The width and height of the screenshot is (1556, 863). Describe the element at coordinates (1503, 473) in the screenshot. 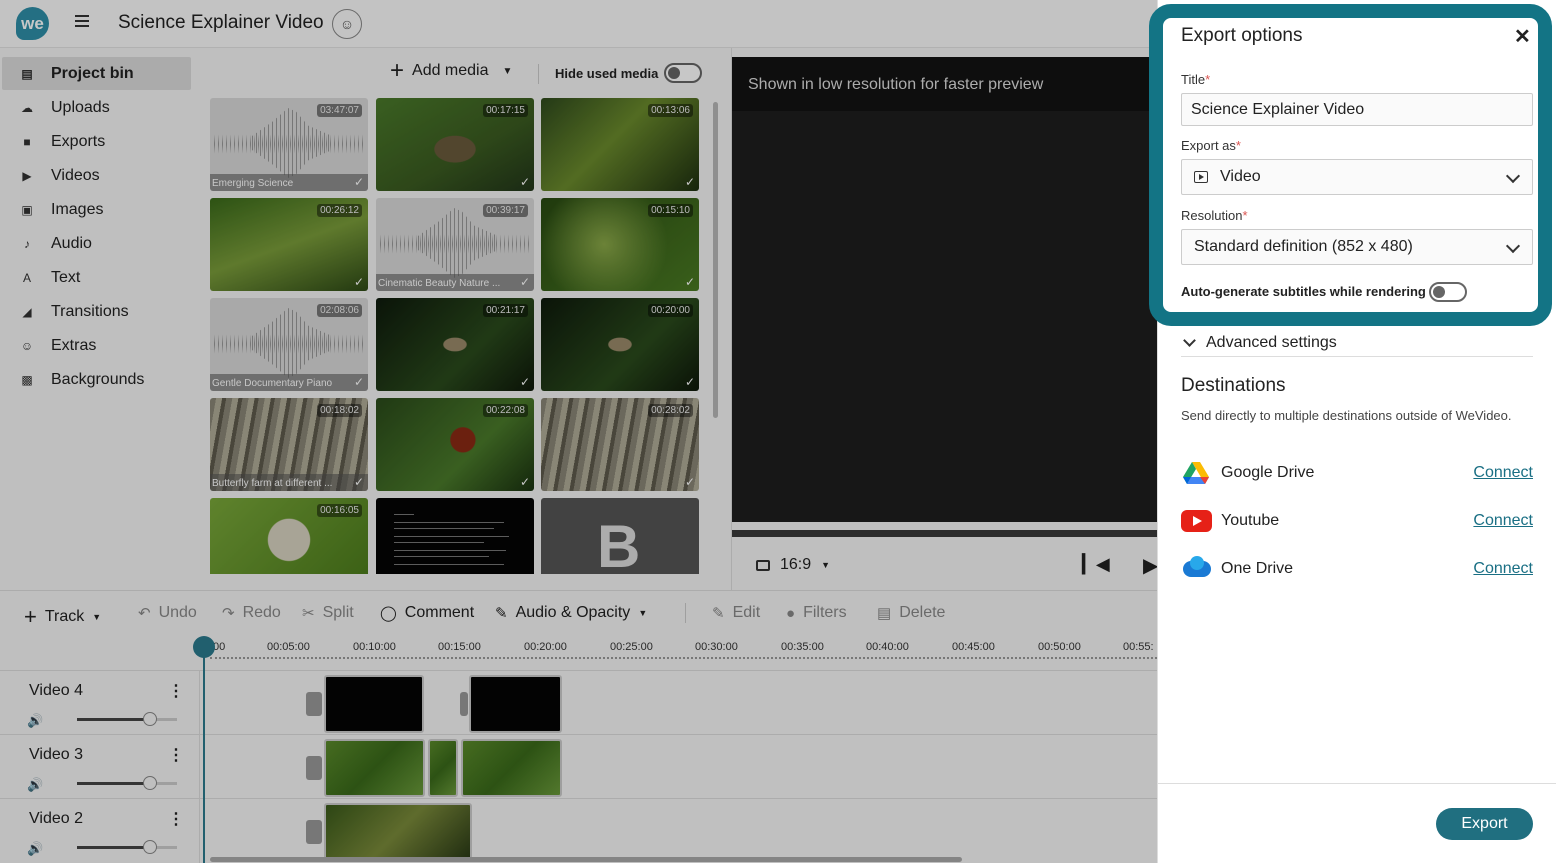

I see `connect-google-drive-link: Connect` at that location.